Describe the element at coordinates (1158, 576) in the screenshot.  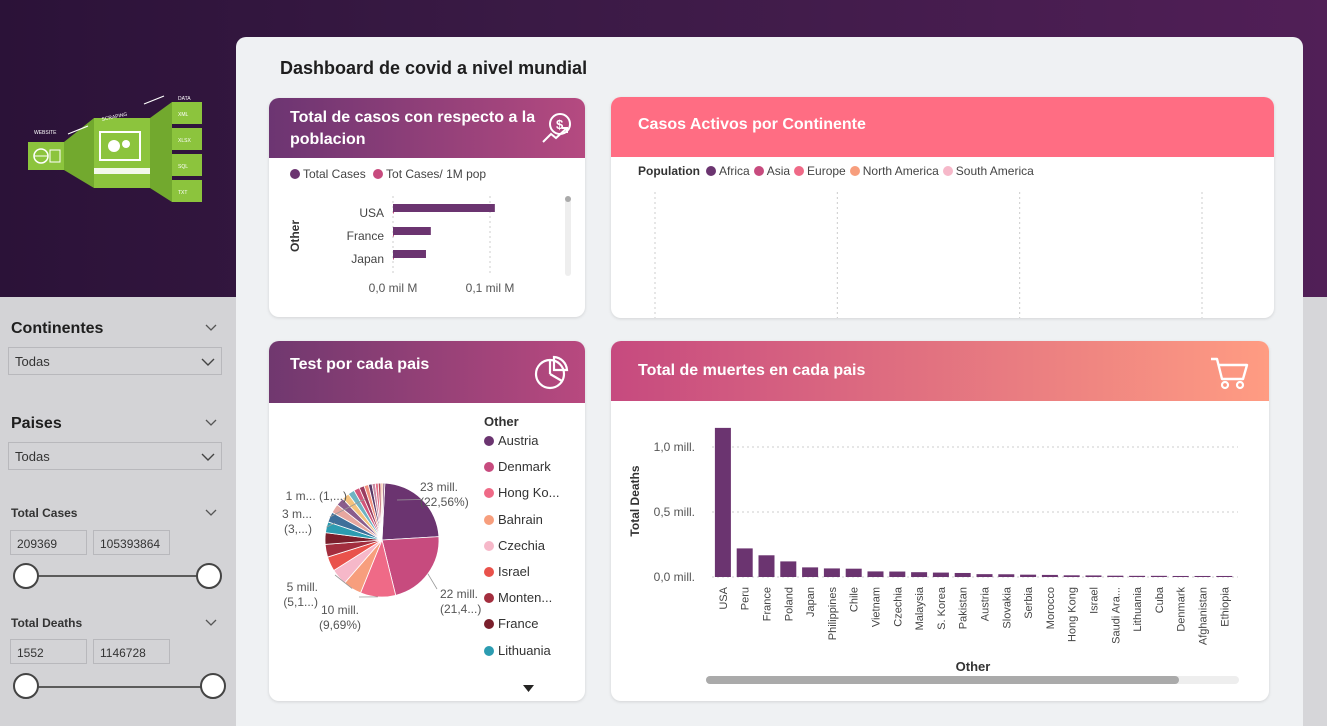
I see `bar-cuba` at that location.